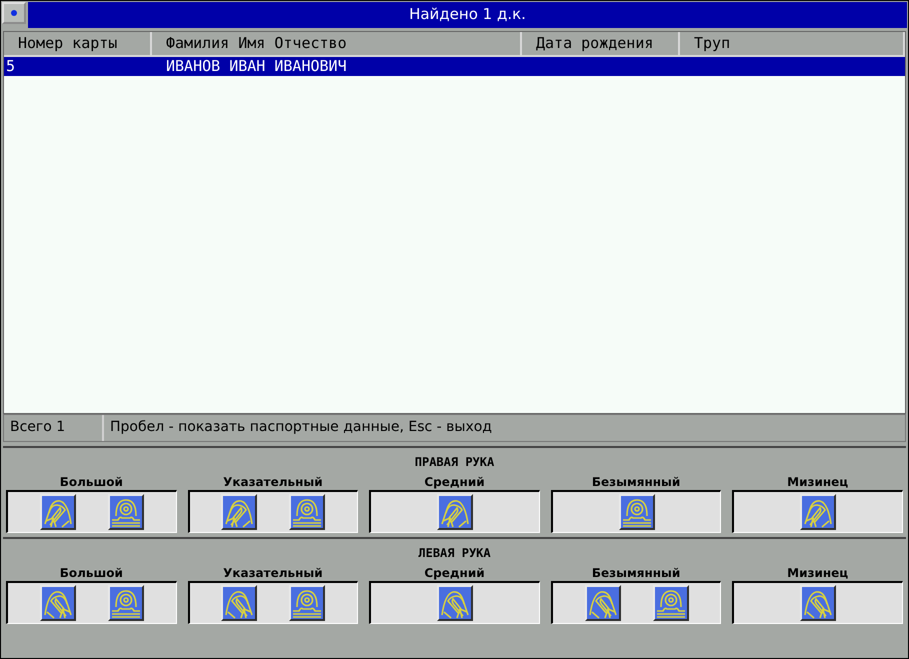 The image size is (909, 659). Describe the element at coordinates (467, 15) in the screenshot. I see `window-title: Найдено 1 д.к.` at that location.